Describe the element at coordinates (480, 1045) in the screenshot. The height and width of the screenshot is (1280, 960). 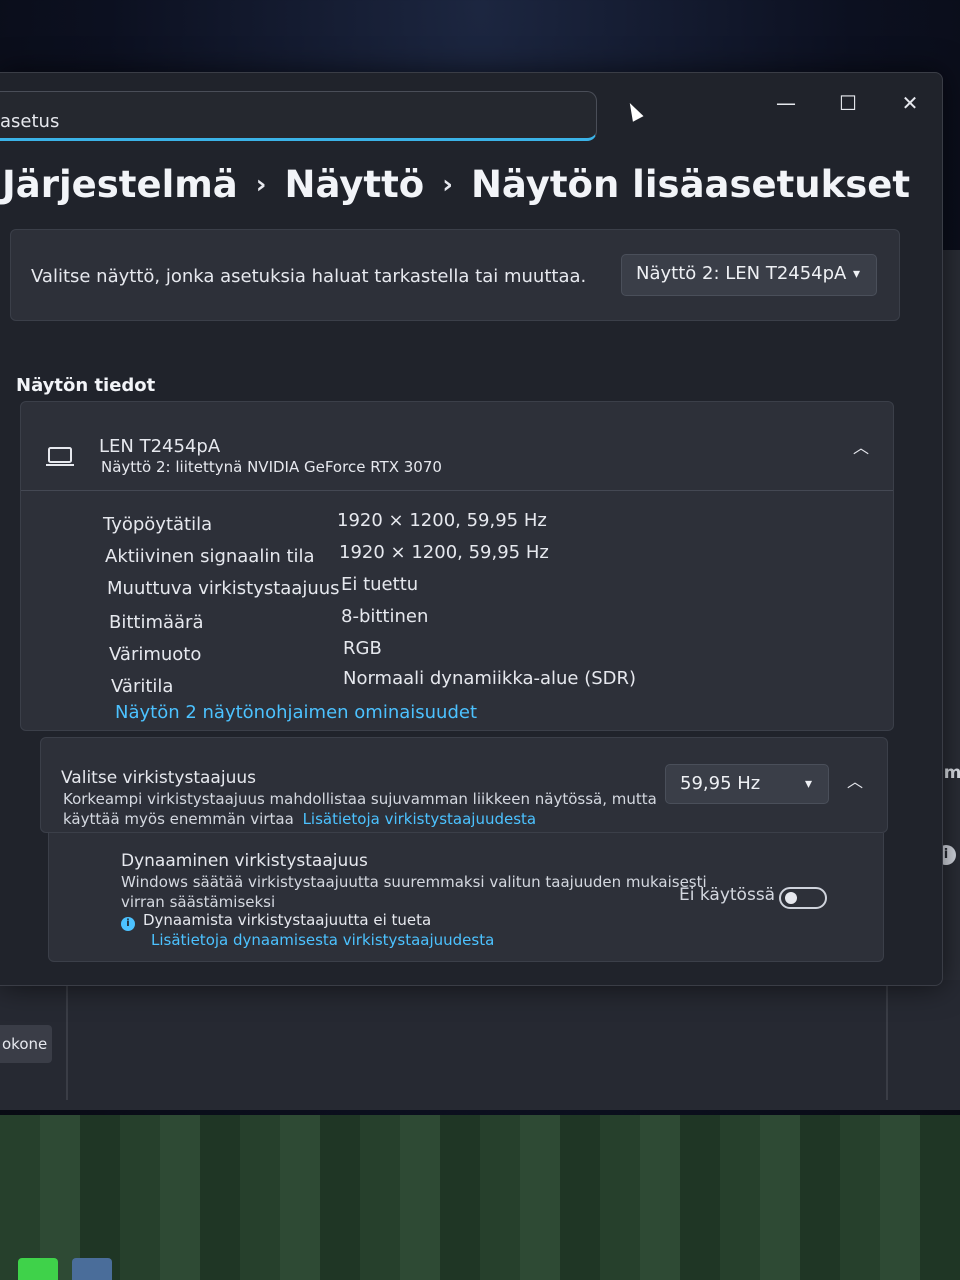
I see `background-pane` at that location.